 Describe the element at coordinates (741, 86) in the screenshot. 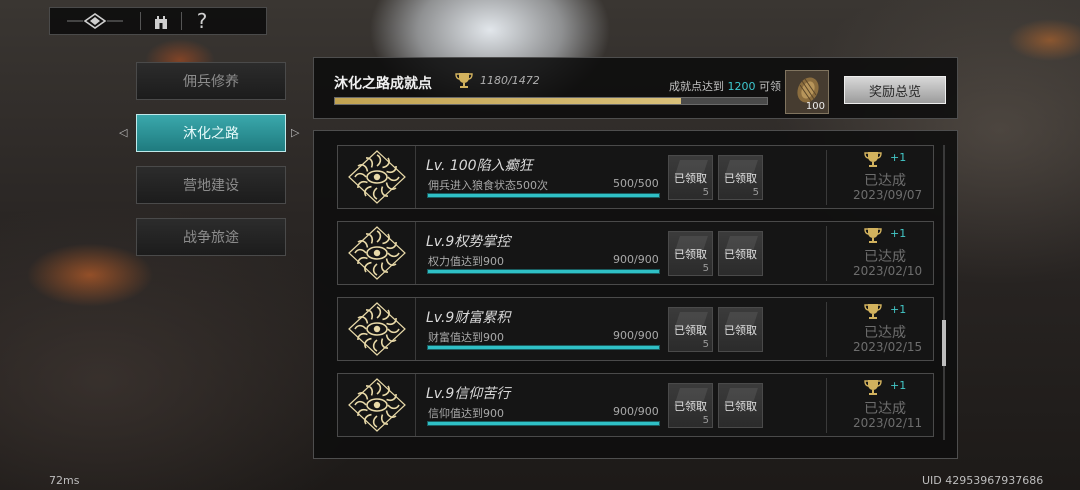

I see `requirement-value: 1200` at that location.